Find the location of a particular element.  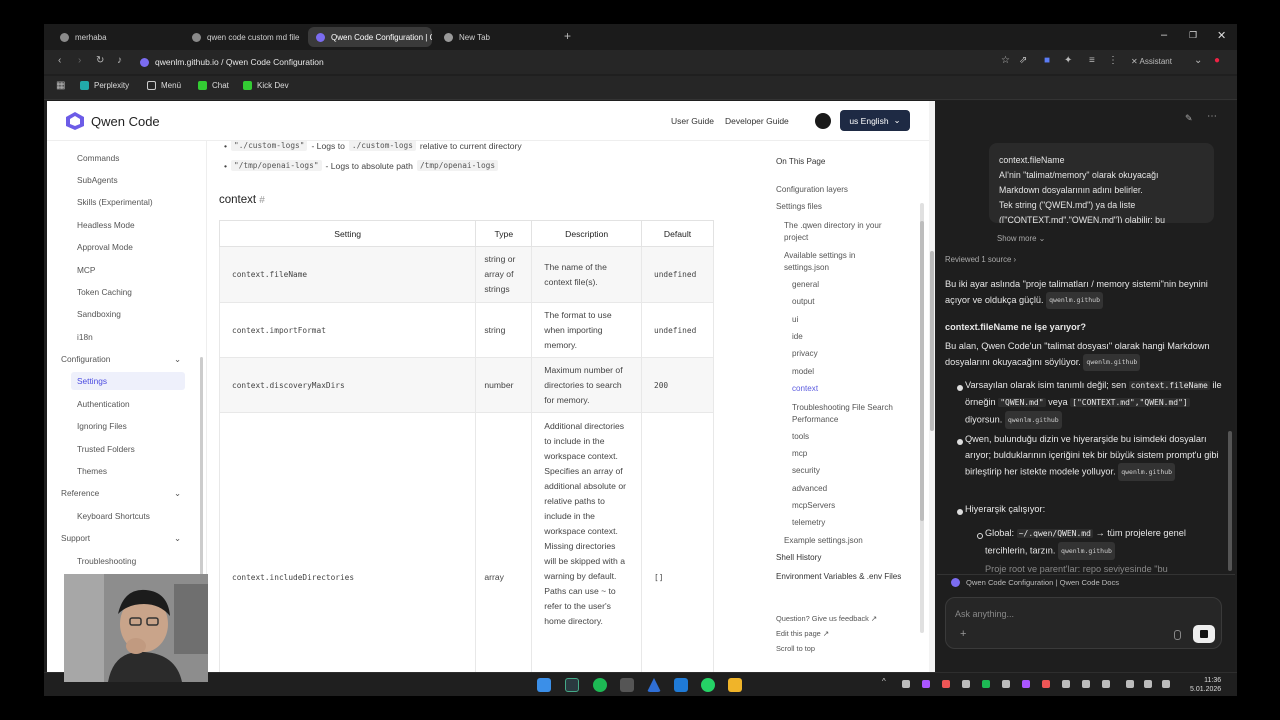

volume-icon is located at coordinates (1148, 684).